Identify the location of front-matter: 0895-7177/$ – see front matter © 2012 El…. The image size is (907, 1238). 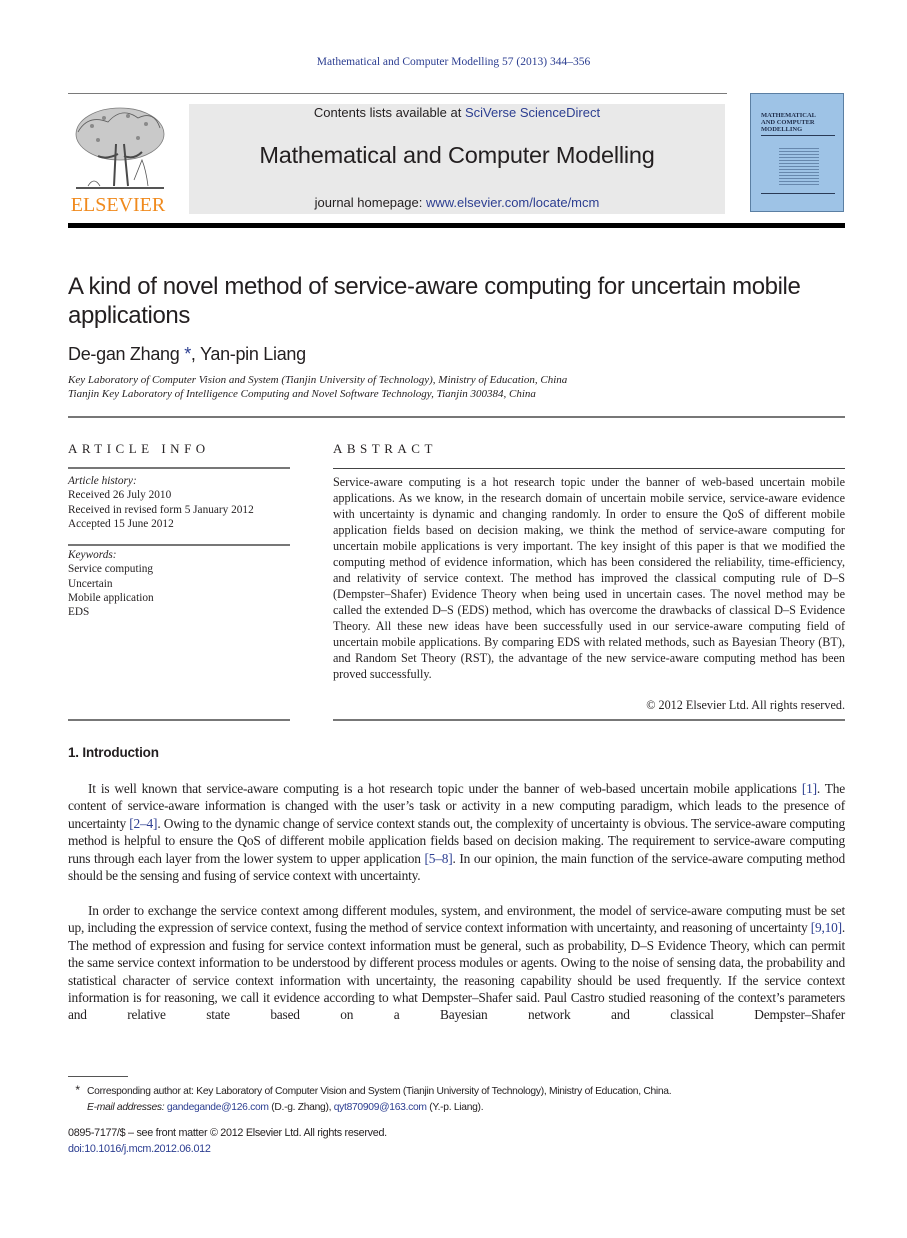
(227, 1141).